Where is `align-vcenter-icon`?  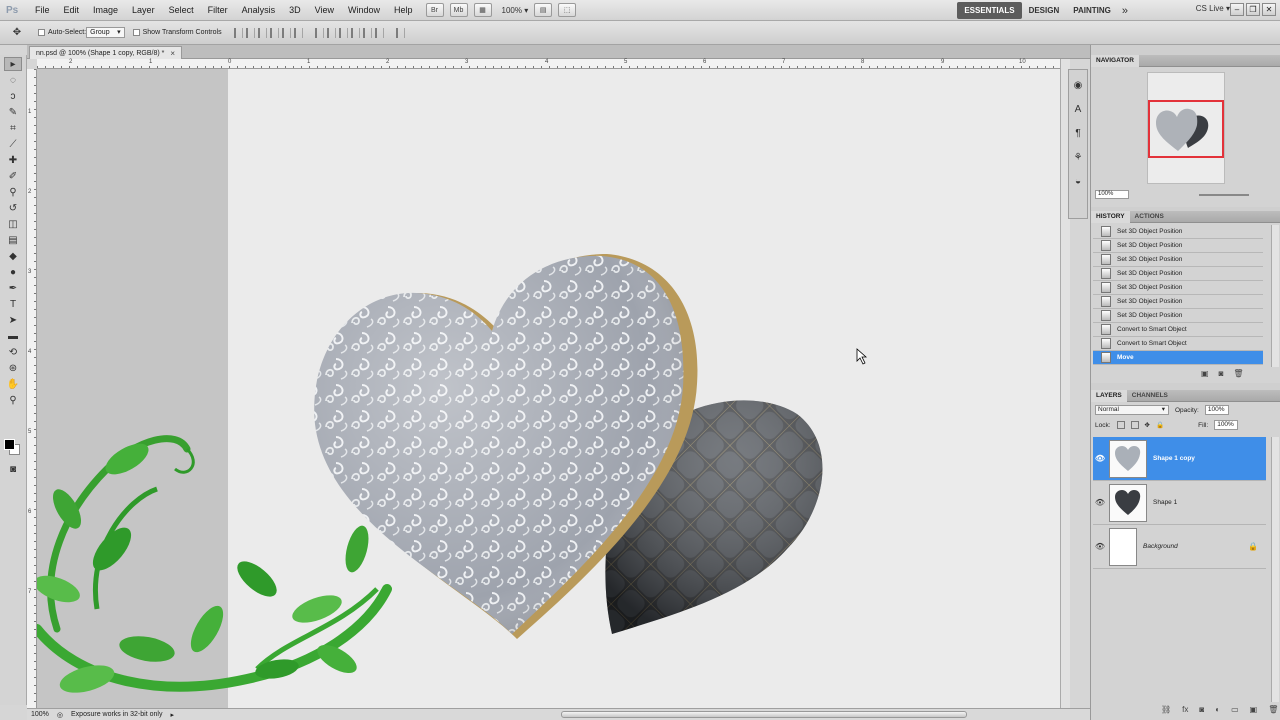
align-vcenter-icon is located at coordinates (250, 32).